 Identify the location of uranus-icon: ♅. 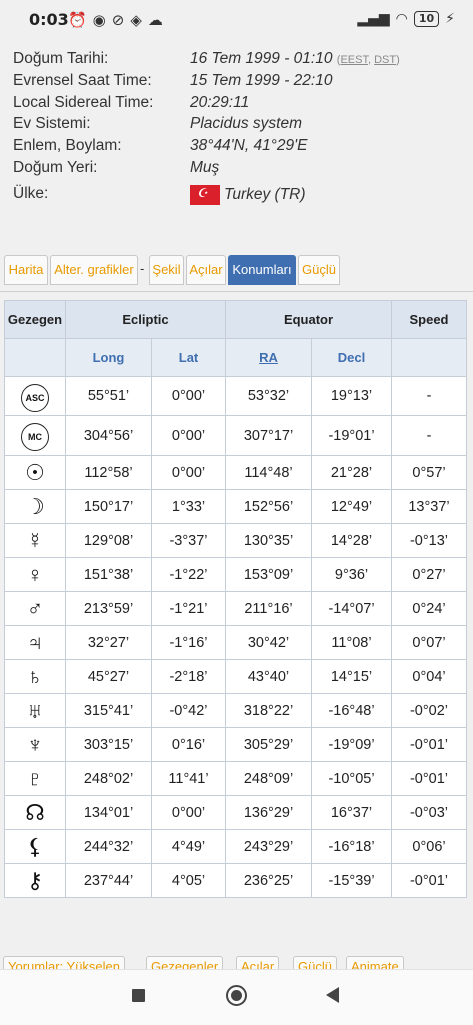
(35, 710).